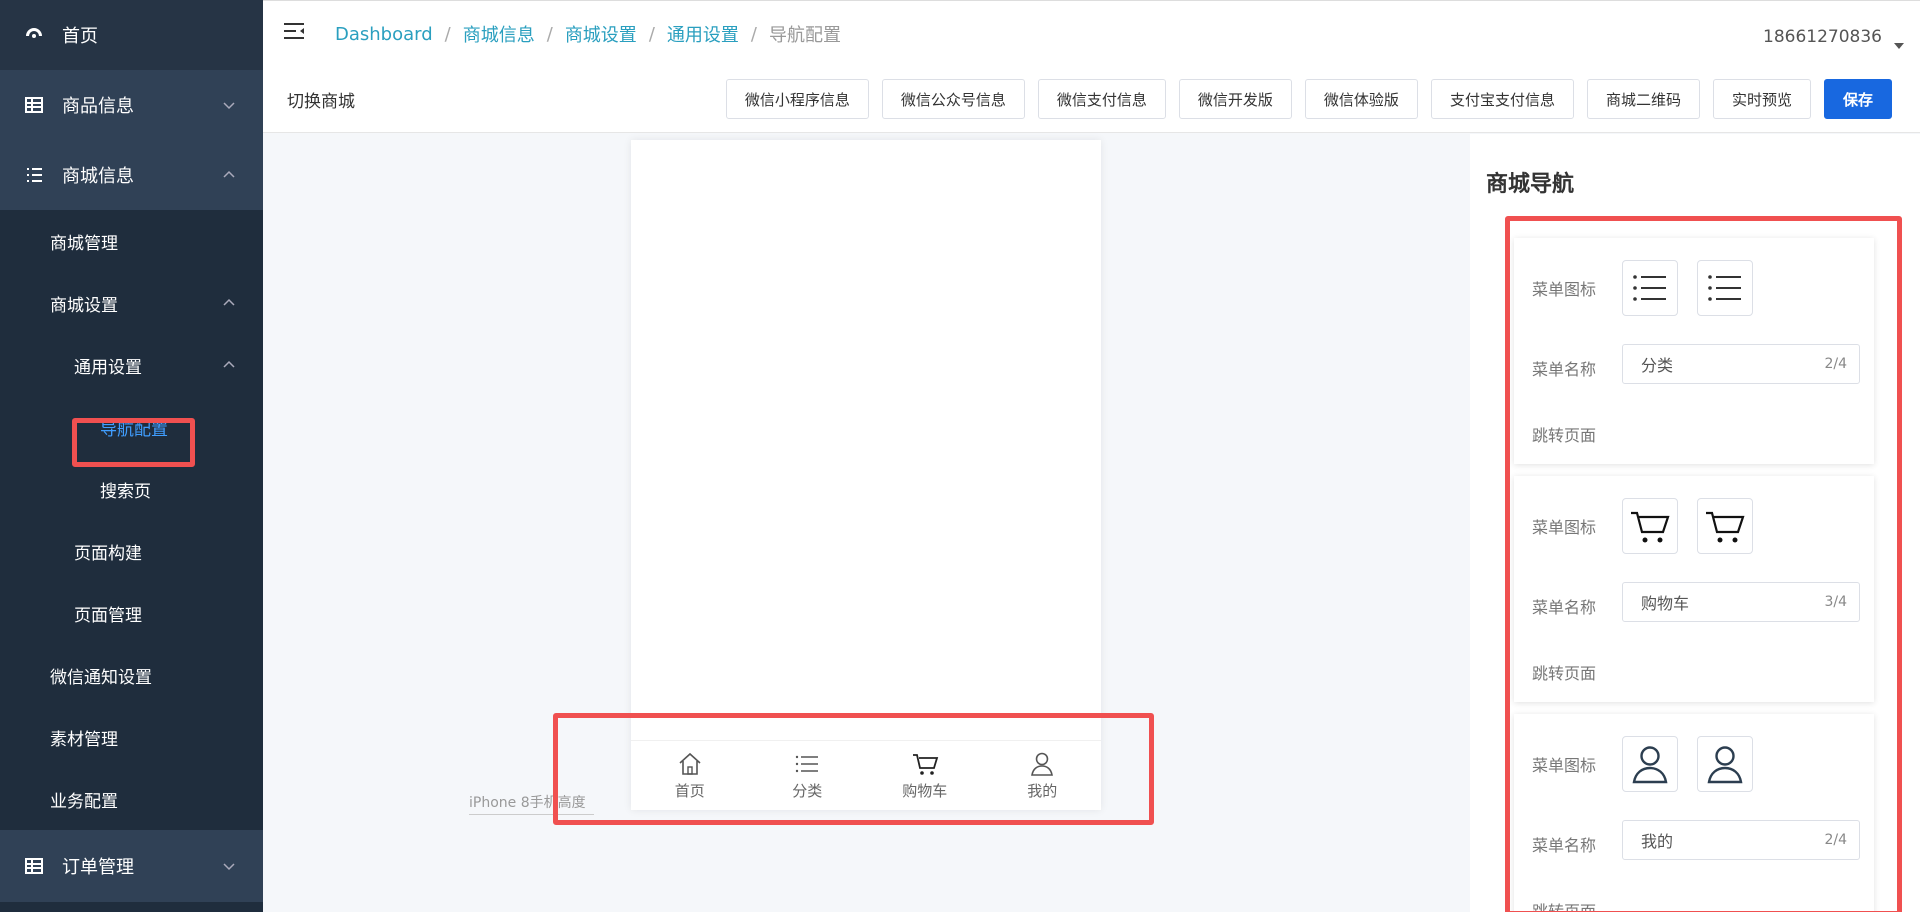  I want to click on breadcrumb: Dashboard / 商城信息 / 商城设置 / 通用设置 / 导航配置, so click(588, 34).